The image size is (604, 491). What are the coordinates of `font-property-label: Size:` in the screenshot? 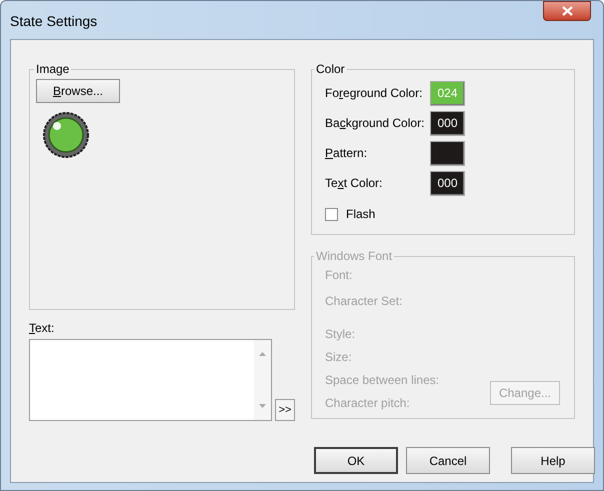 It's located at (339, 357).